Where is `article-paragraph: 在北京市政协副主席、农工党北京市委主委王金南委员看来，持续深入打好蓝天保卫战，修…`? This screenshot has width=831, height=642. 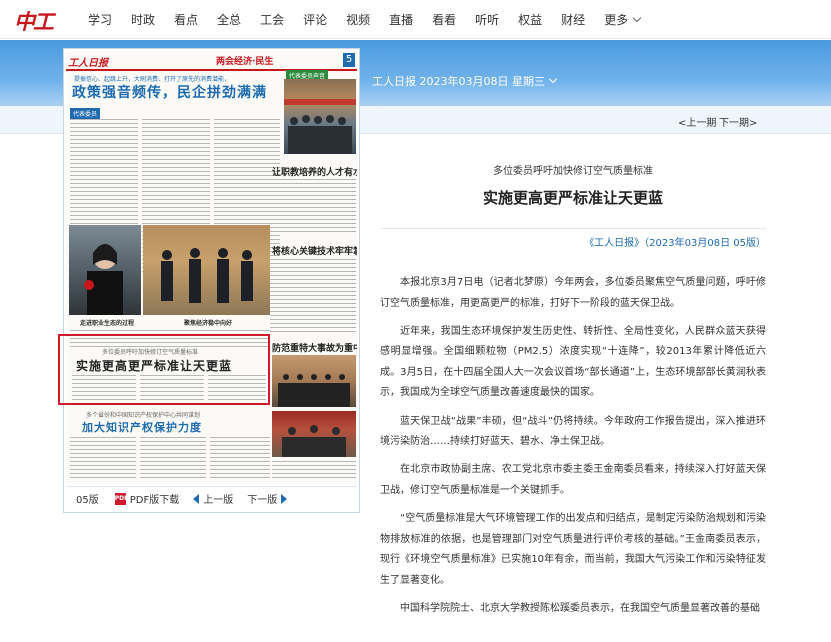 article-paragraph: 在北京市政协副主席、农工党北京市委主委王金南委员看来，持续深入打好蓝天保卫战，修… is located at coordinates (573, 480).